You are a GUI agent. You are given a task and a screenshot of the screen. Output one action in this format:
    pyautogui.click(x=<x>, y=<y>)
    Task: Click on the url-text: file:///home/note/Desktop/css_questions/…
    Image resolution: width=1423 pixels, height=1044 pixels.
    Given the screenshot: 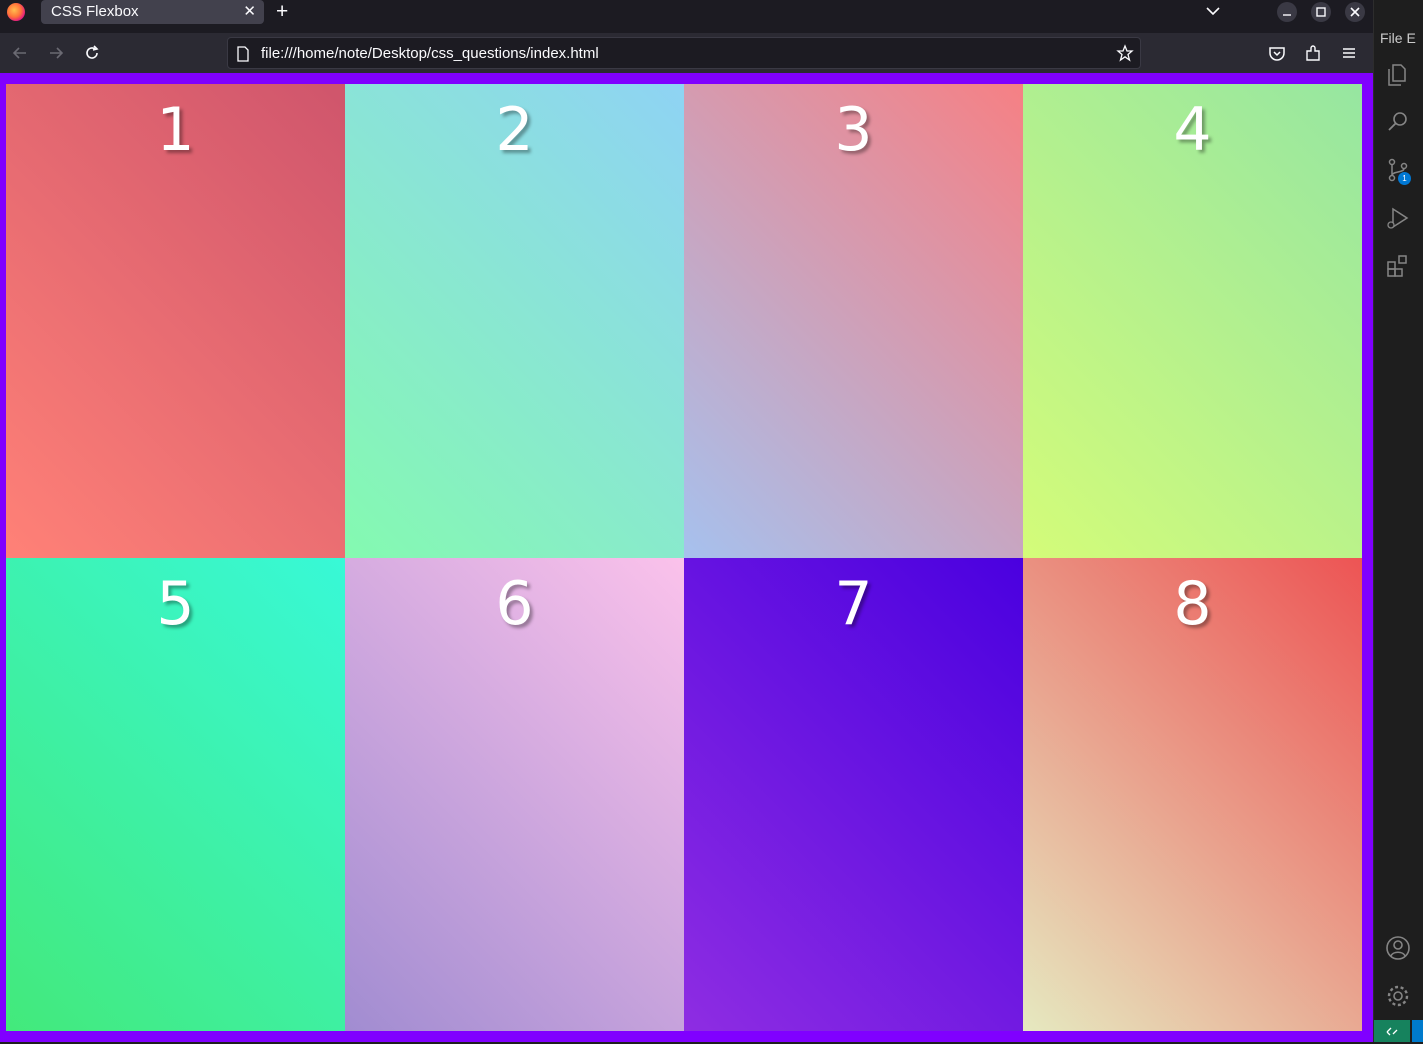 What is the action you would take?
    pyautogui.click(x=430, y=53)
    